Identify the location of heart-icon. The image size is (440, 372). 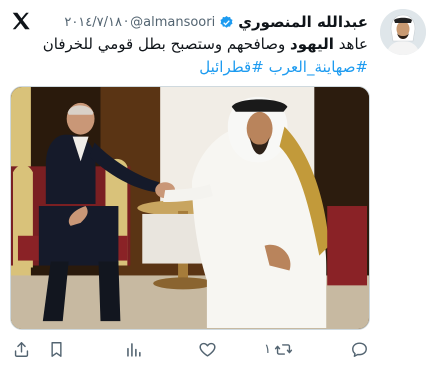
(207, 349).